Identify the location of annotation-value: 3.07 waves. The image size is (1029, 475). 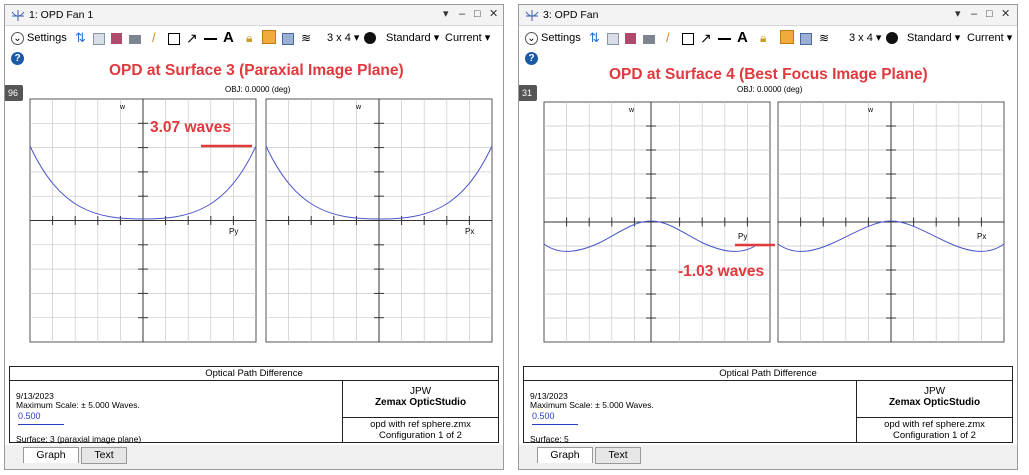
(191, 127).